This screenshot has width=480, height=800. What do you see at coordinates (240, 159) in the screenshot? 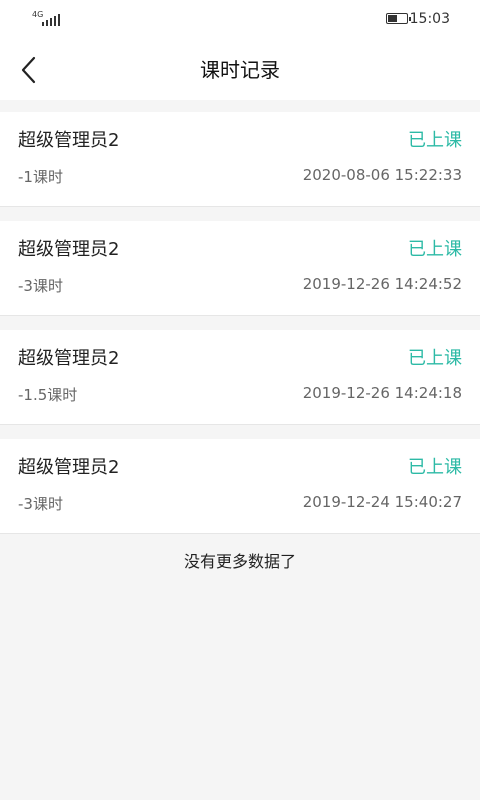
I see `record-card: 超级管理员2 已上课 -1课时 2020-08-06 15:22:33` at bounding box center [240, 159].